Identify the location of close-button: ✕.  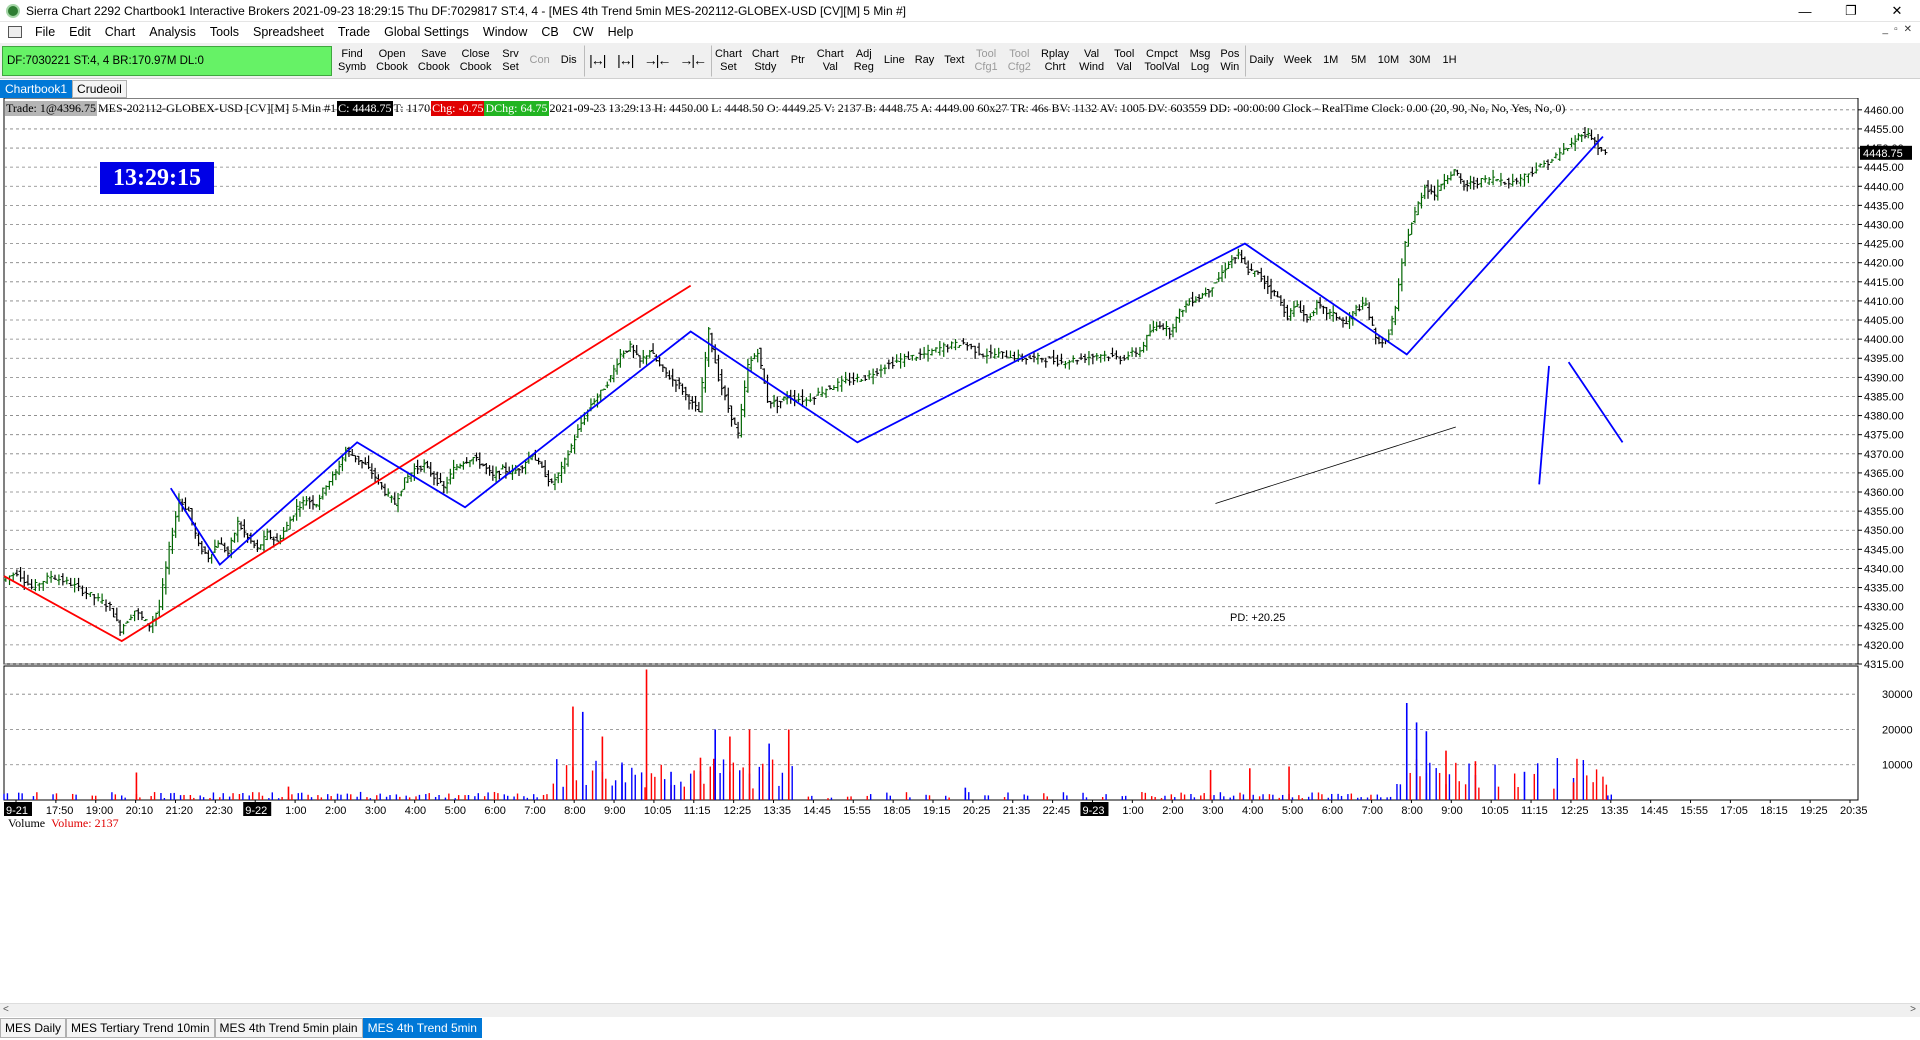
(1897, 11).